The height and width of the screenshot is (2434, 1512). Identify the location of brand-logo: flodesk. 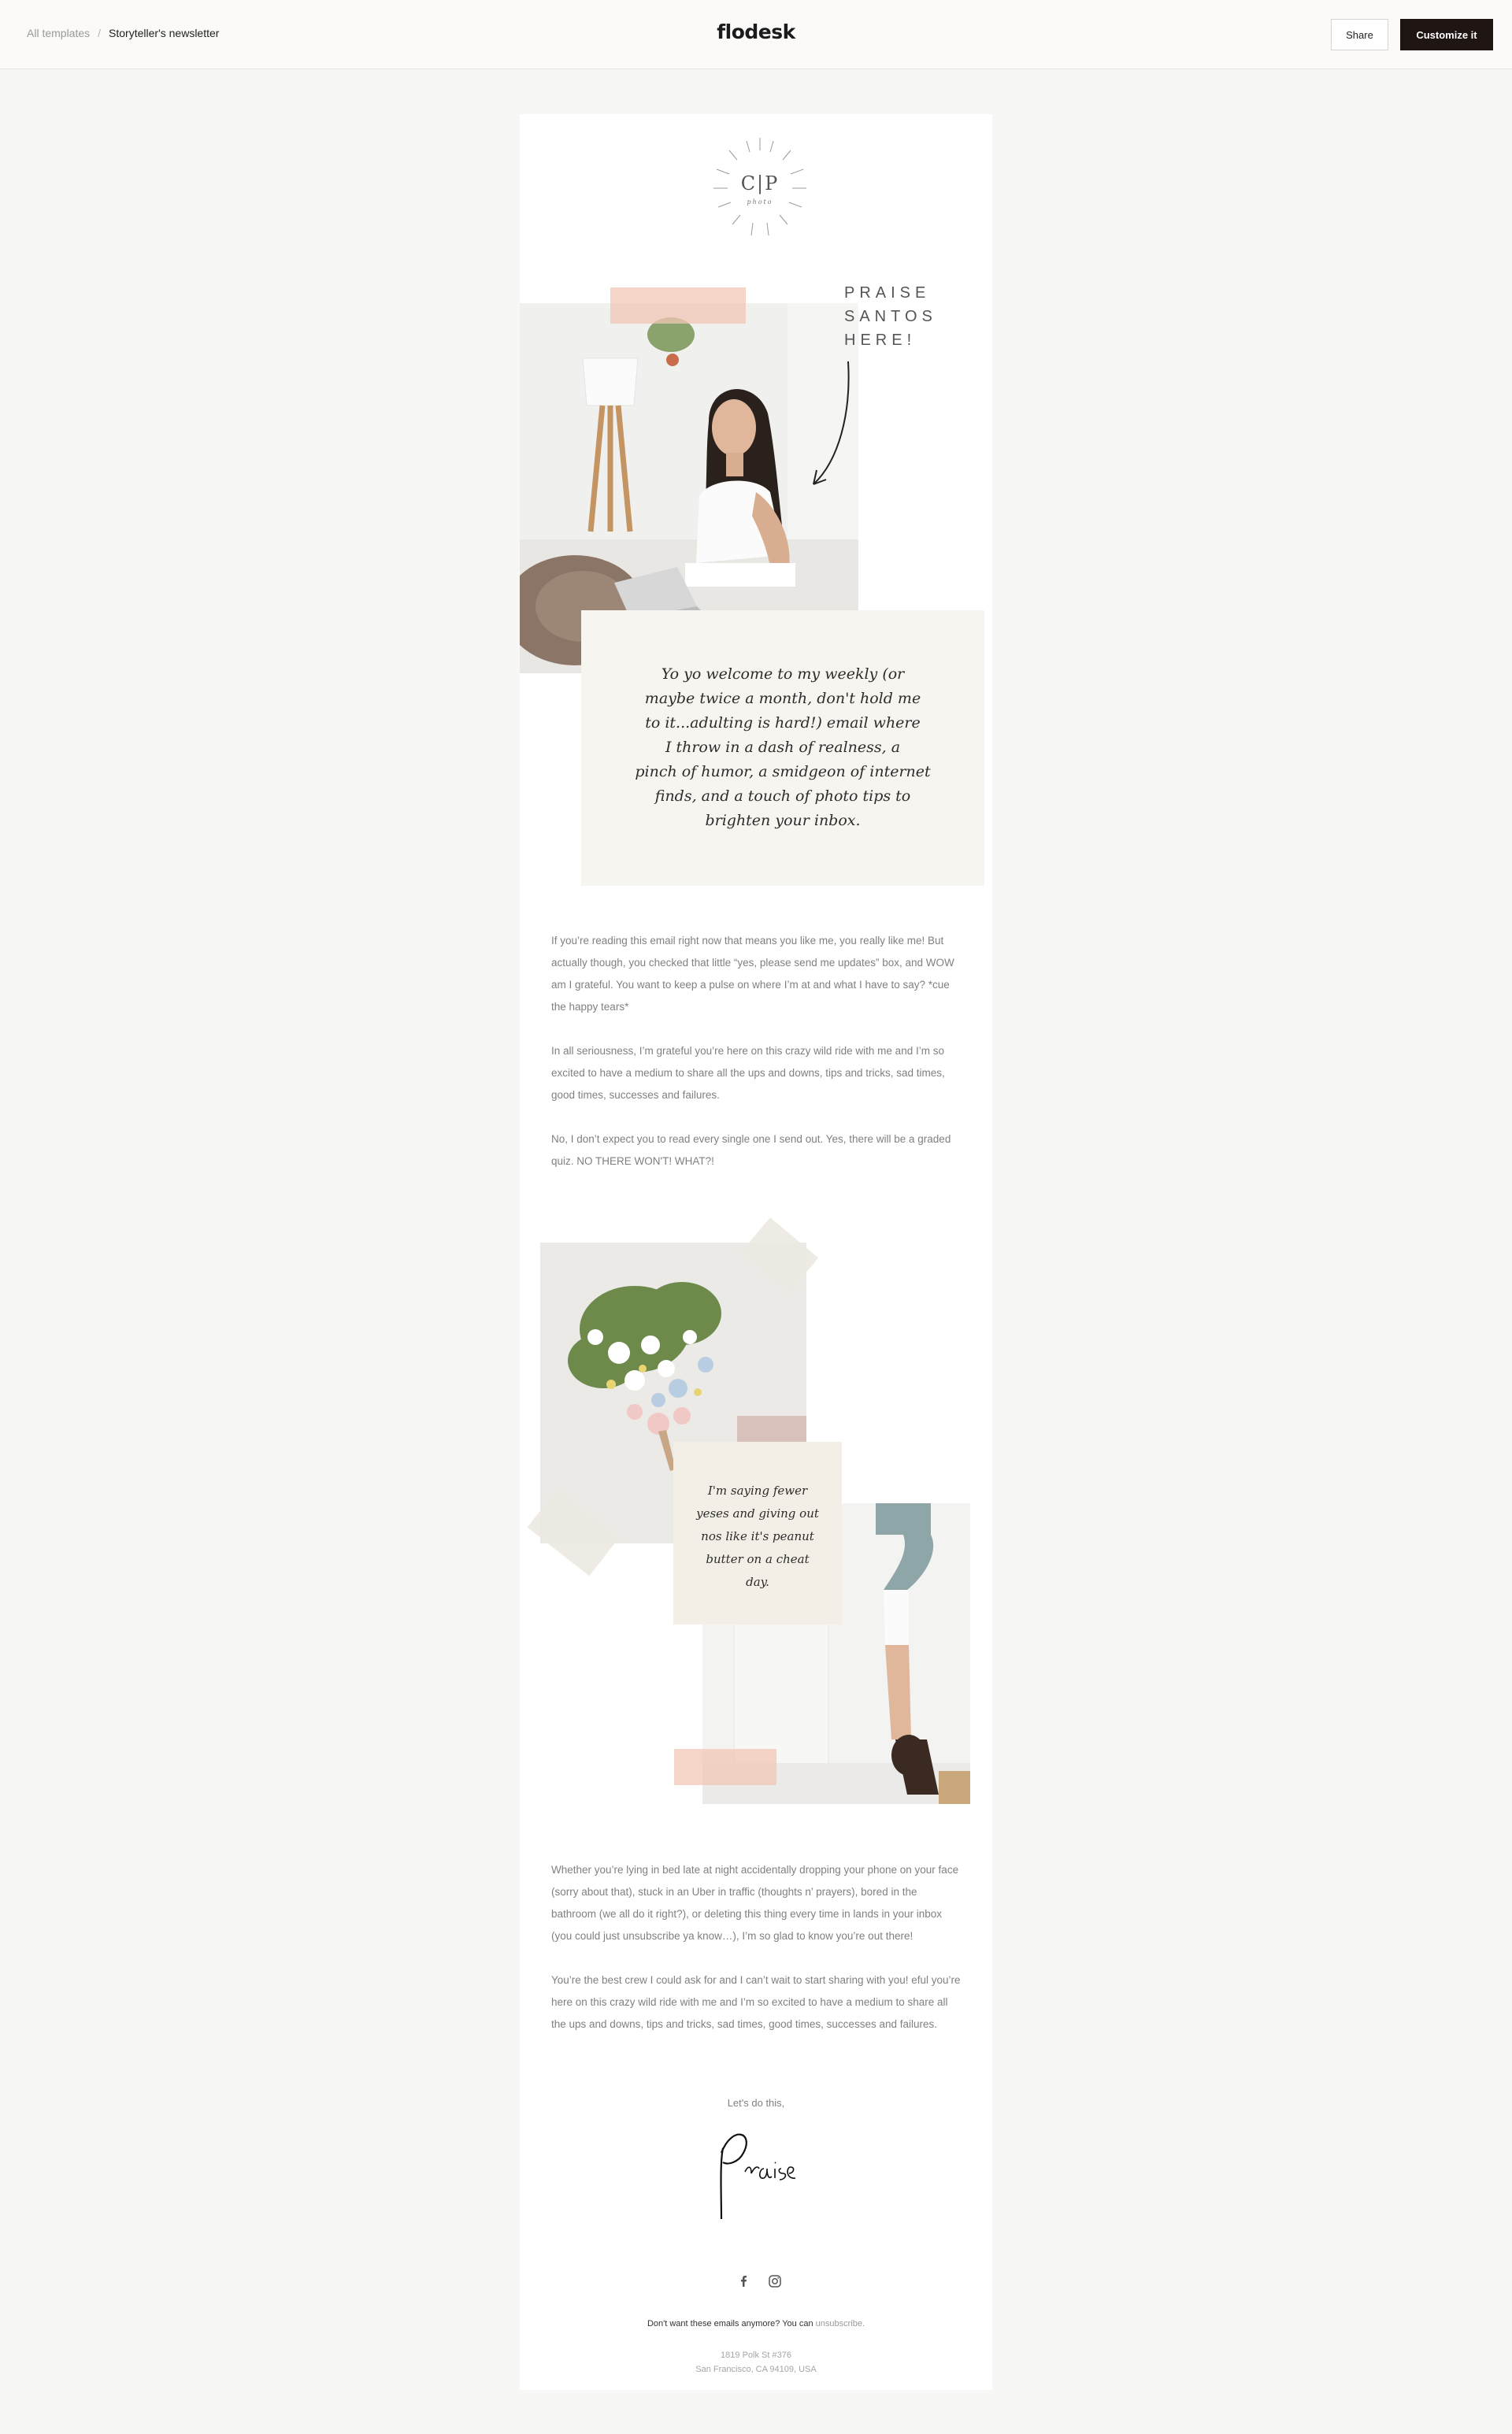
(756, 31).